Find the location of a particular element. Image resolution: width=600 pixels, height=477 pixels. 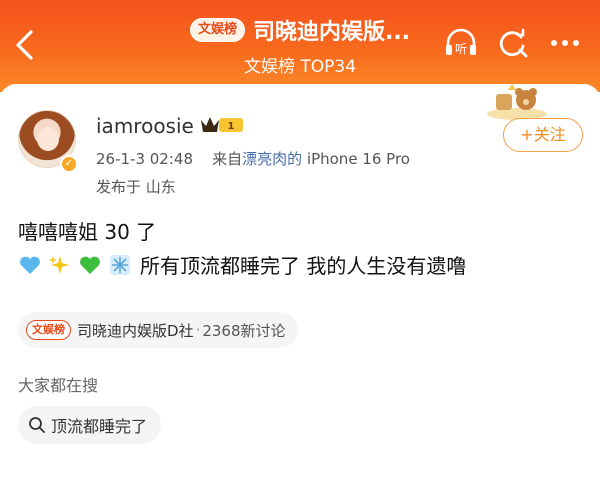

topic-chip: 文娱榜 司晓迪内娱版D社 · 2368新讨论 is located at coordinates (158, 330).